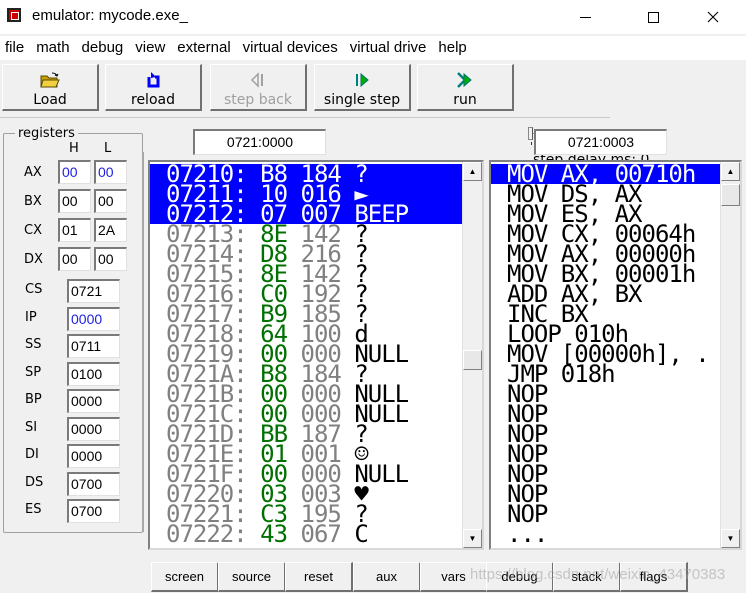  I want to click on registers-divider, so click(143, 342).